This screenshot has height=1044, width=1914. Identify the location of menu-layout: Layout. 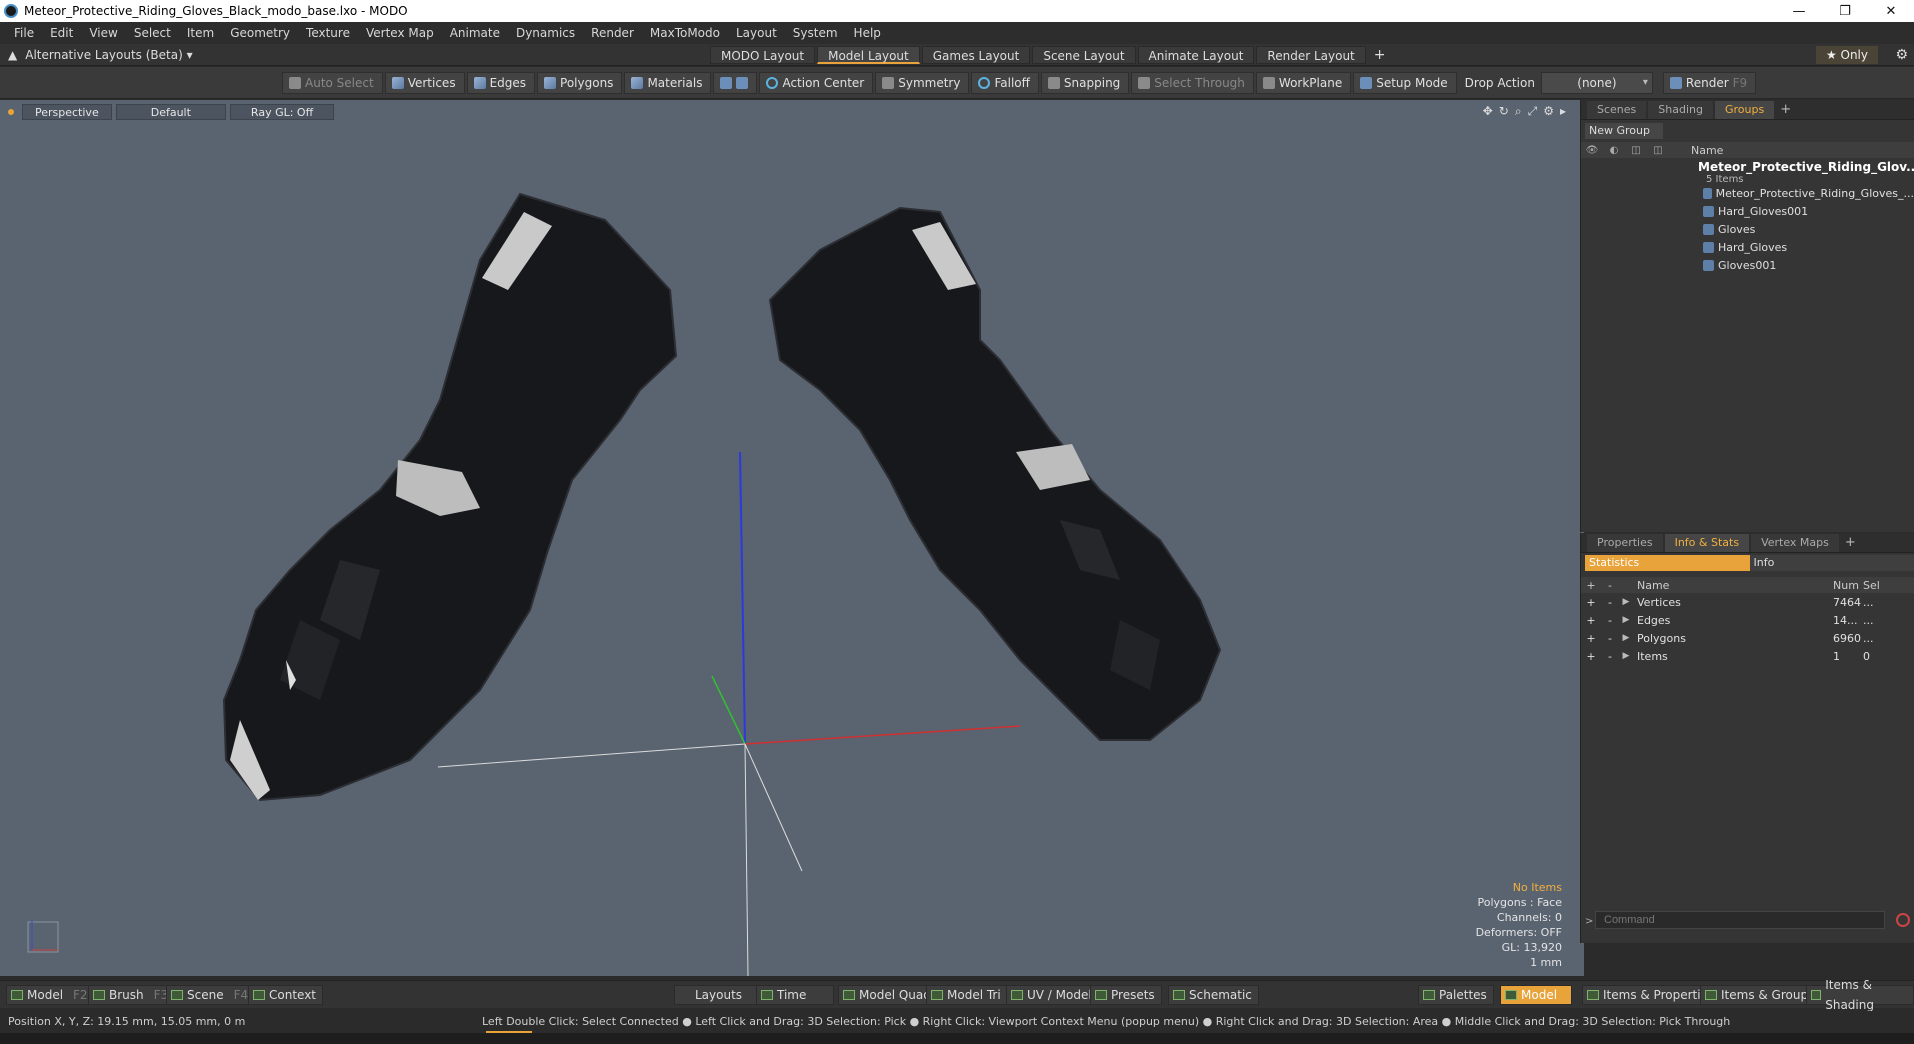
(756, 33).